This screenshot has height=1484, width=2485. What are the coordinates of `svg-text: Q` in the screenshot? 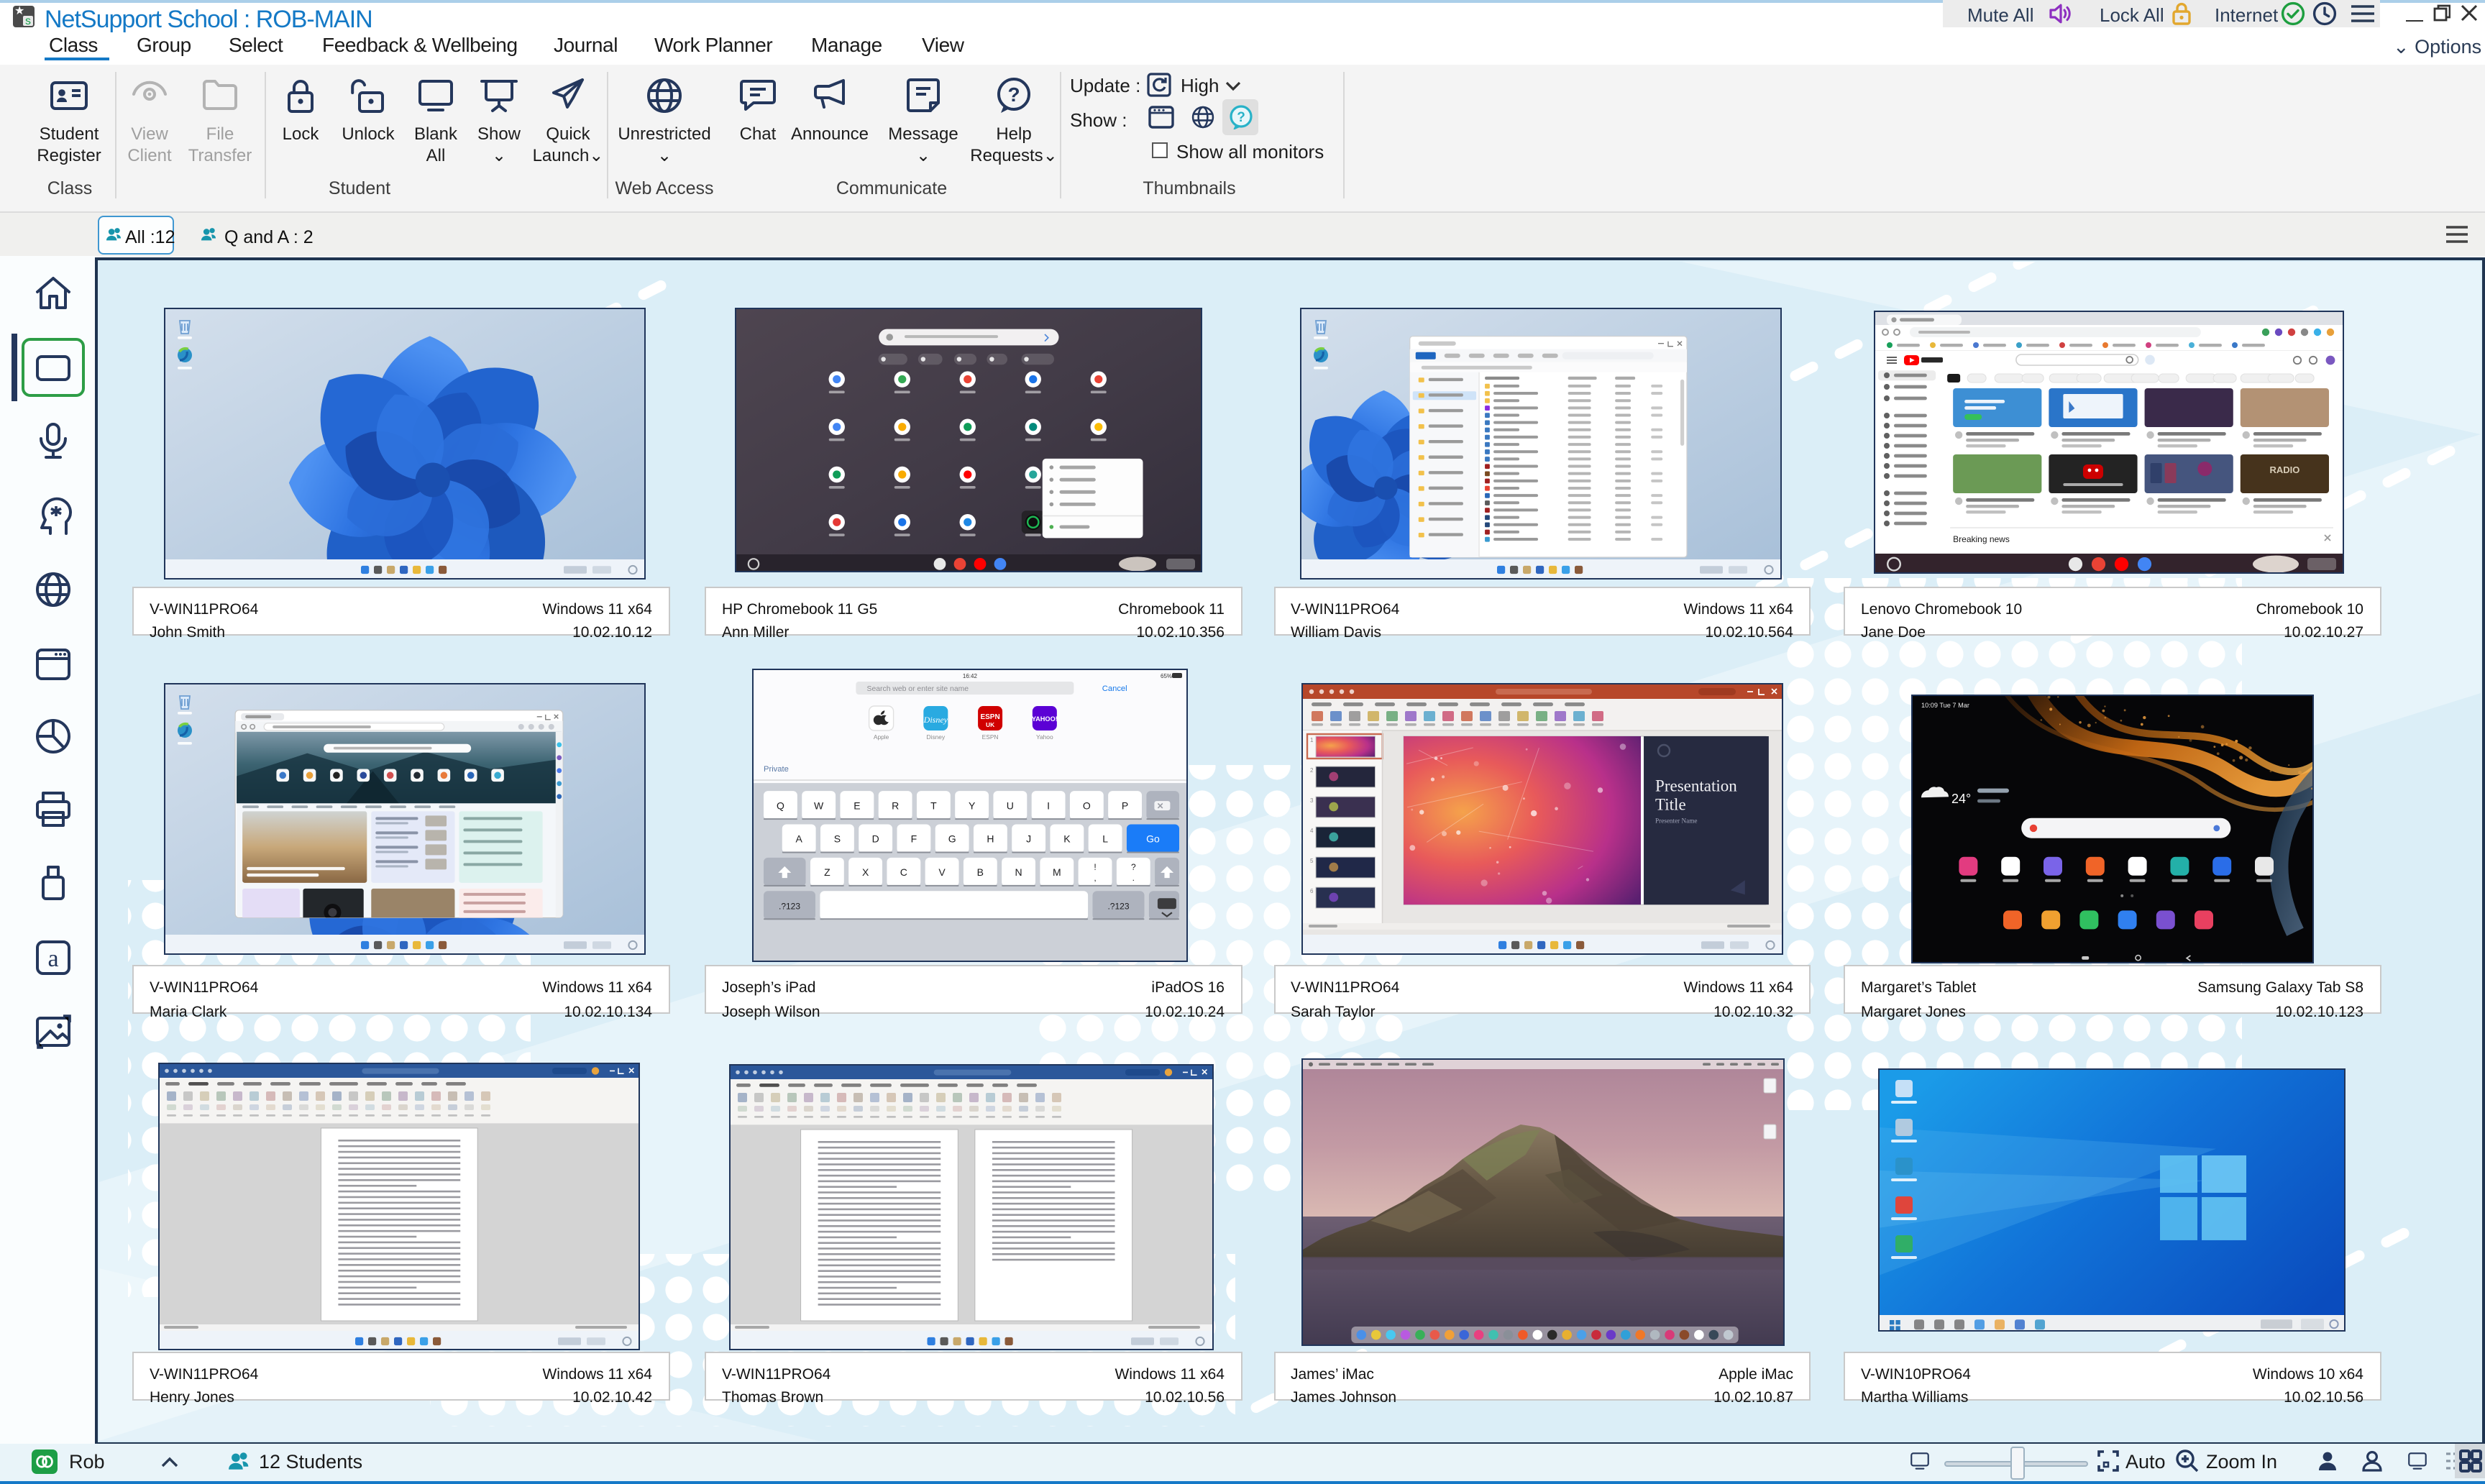 It's located at (780, 804).